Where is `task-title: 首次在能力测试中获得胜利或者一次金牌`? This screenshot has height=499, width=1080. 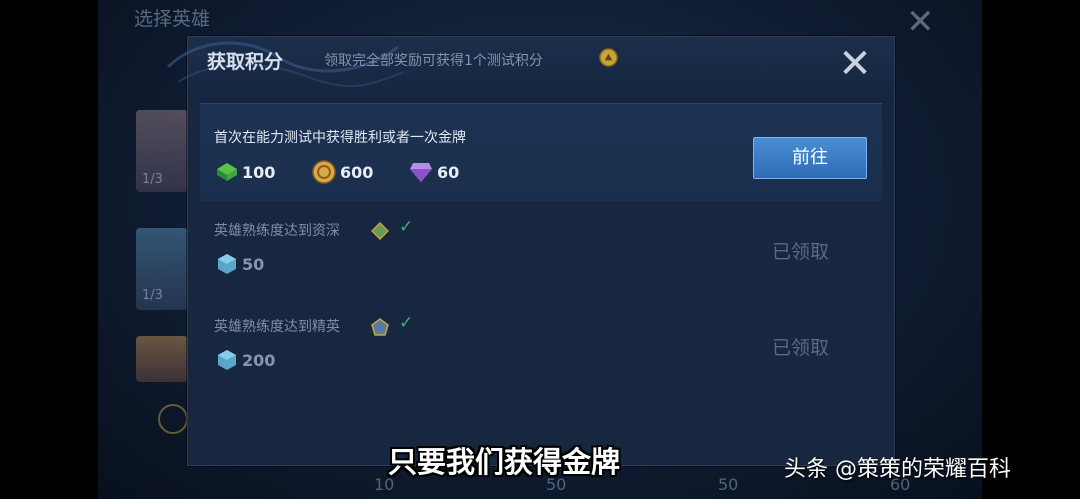
task-title: 首次在能力测试中获得胜利或者一次金牌 is located at coordinates (340, 138).